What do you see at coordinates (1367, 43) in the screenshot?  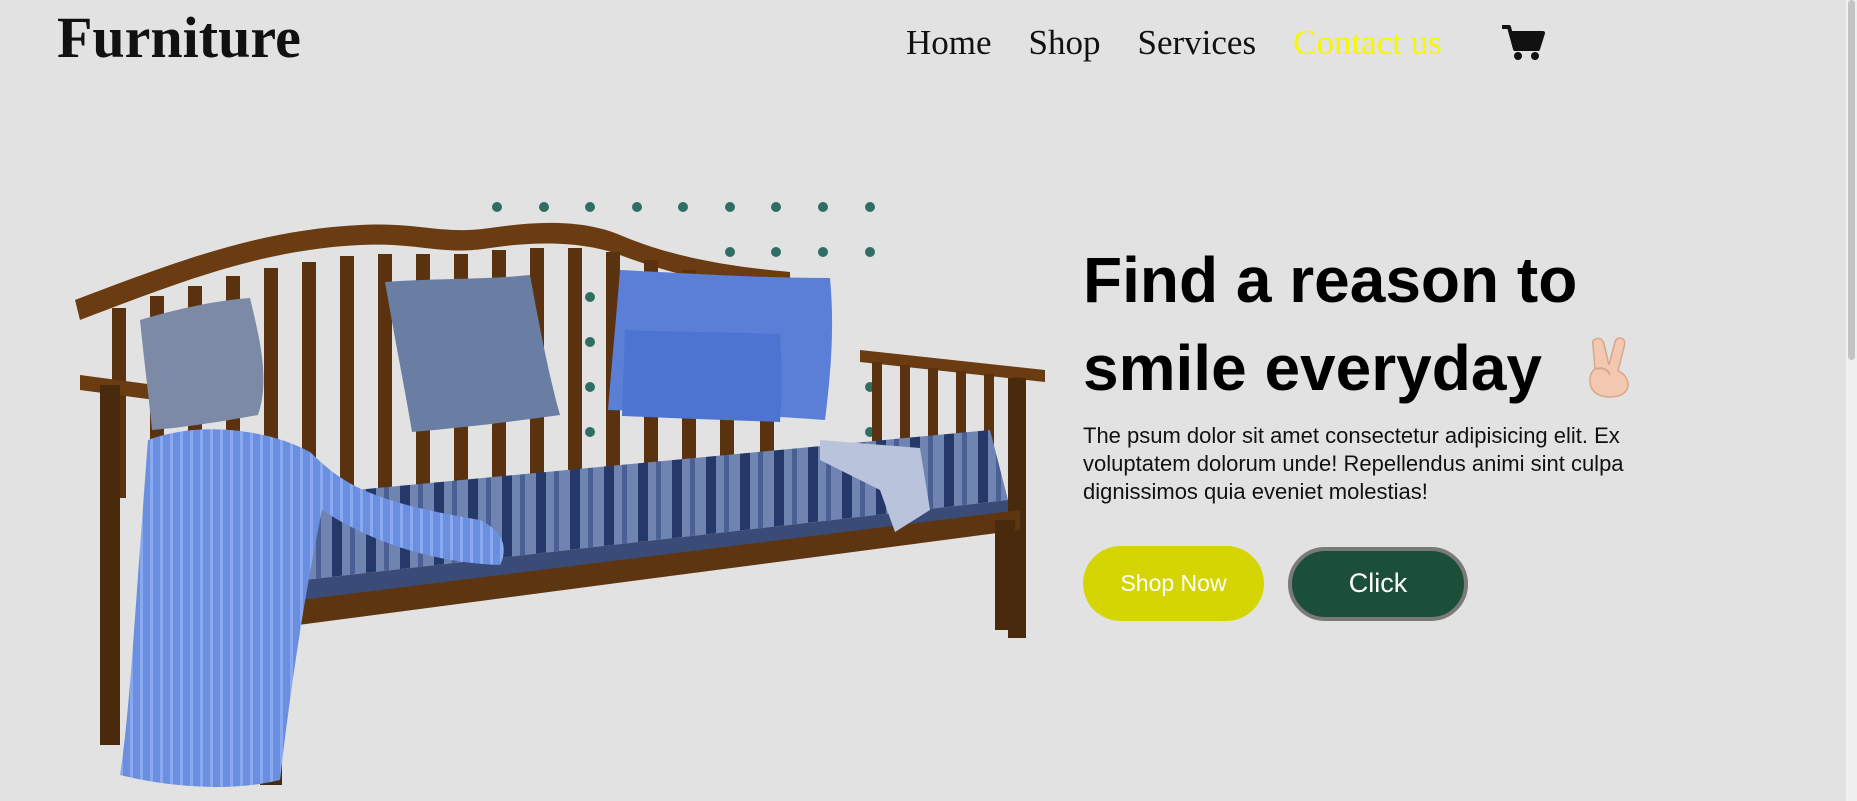 I see `nav-contact-us: Contact us` at bounding box center [1367, 43].